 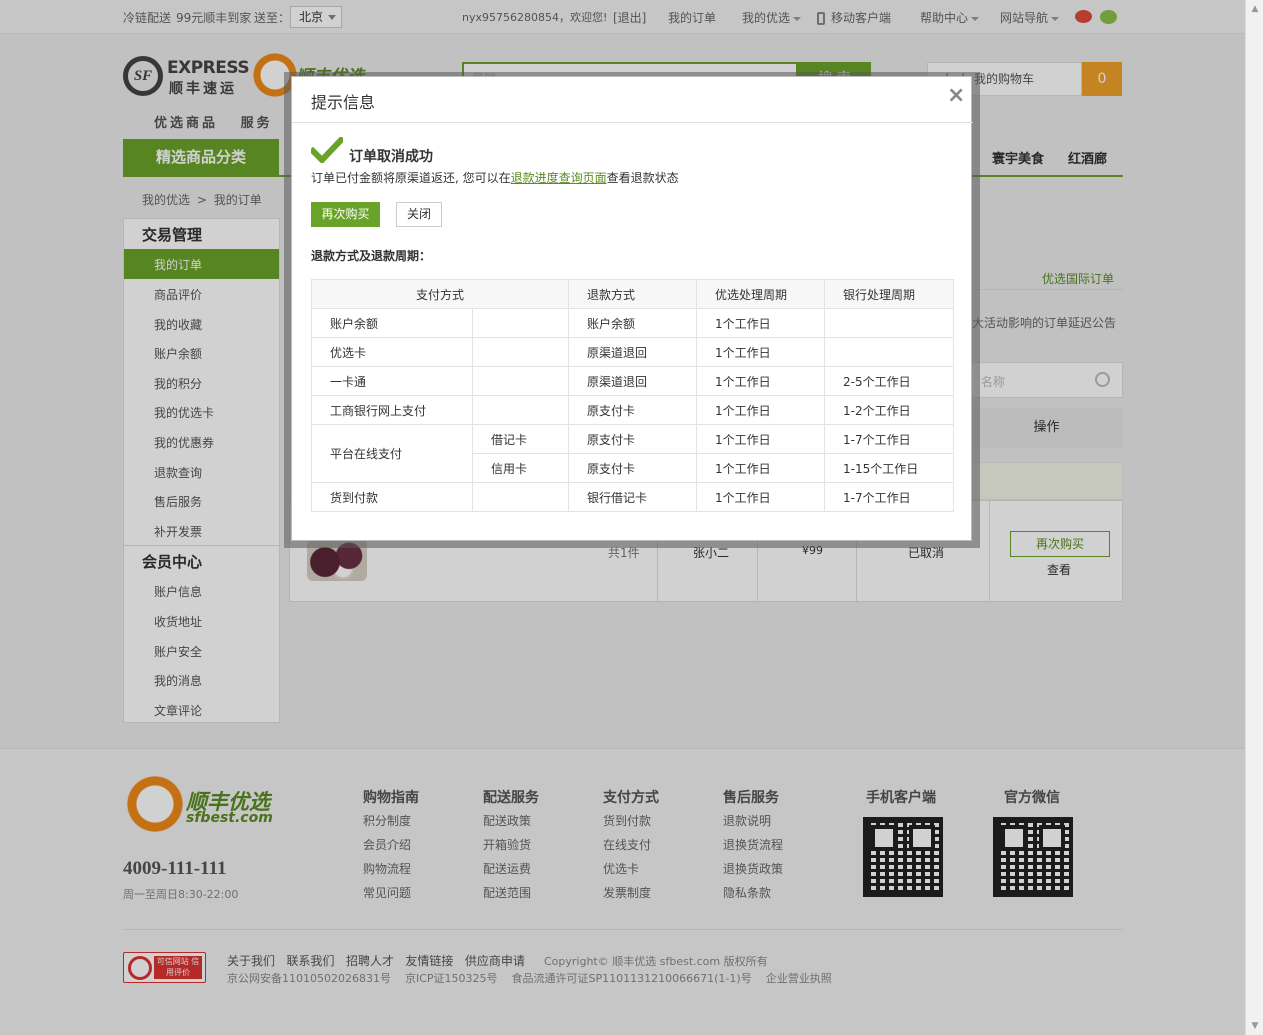 I want to click on th-refund-method: 退款方式, so click(x=632, y=294).